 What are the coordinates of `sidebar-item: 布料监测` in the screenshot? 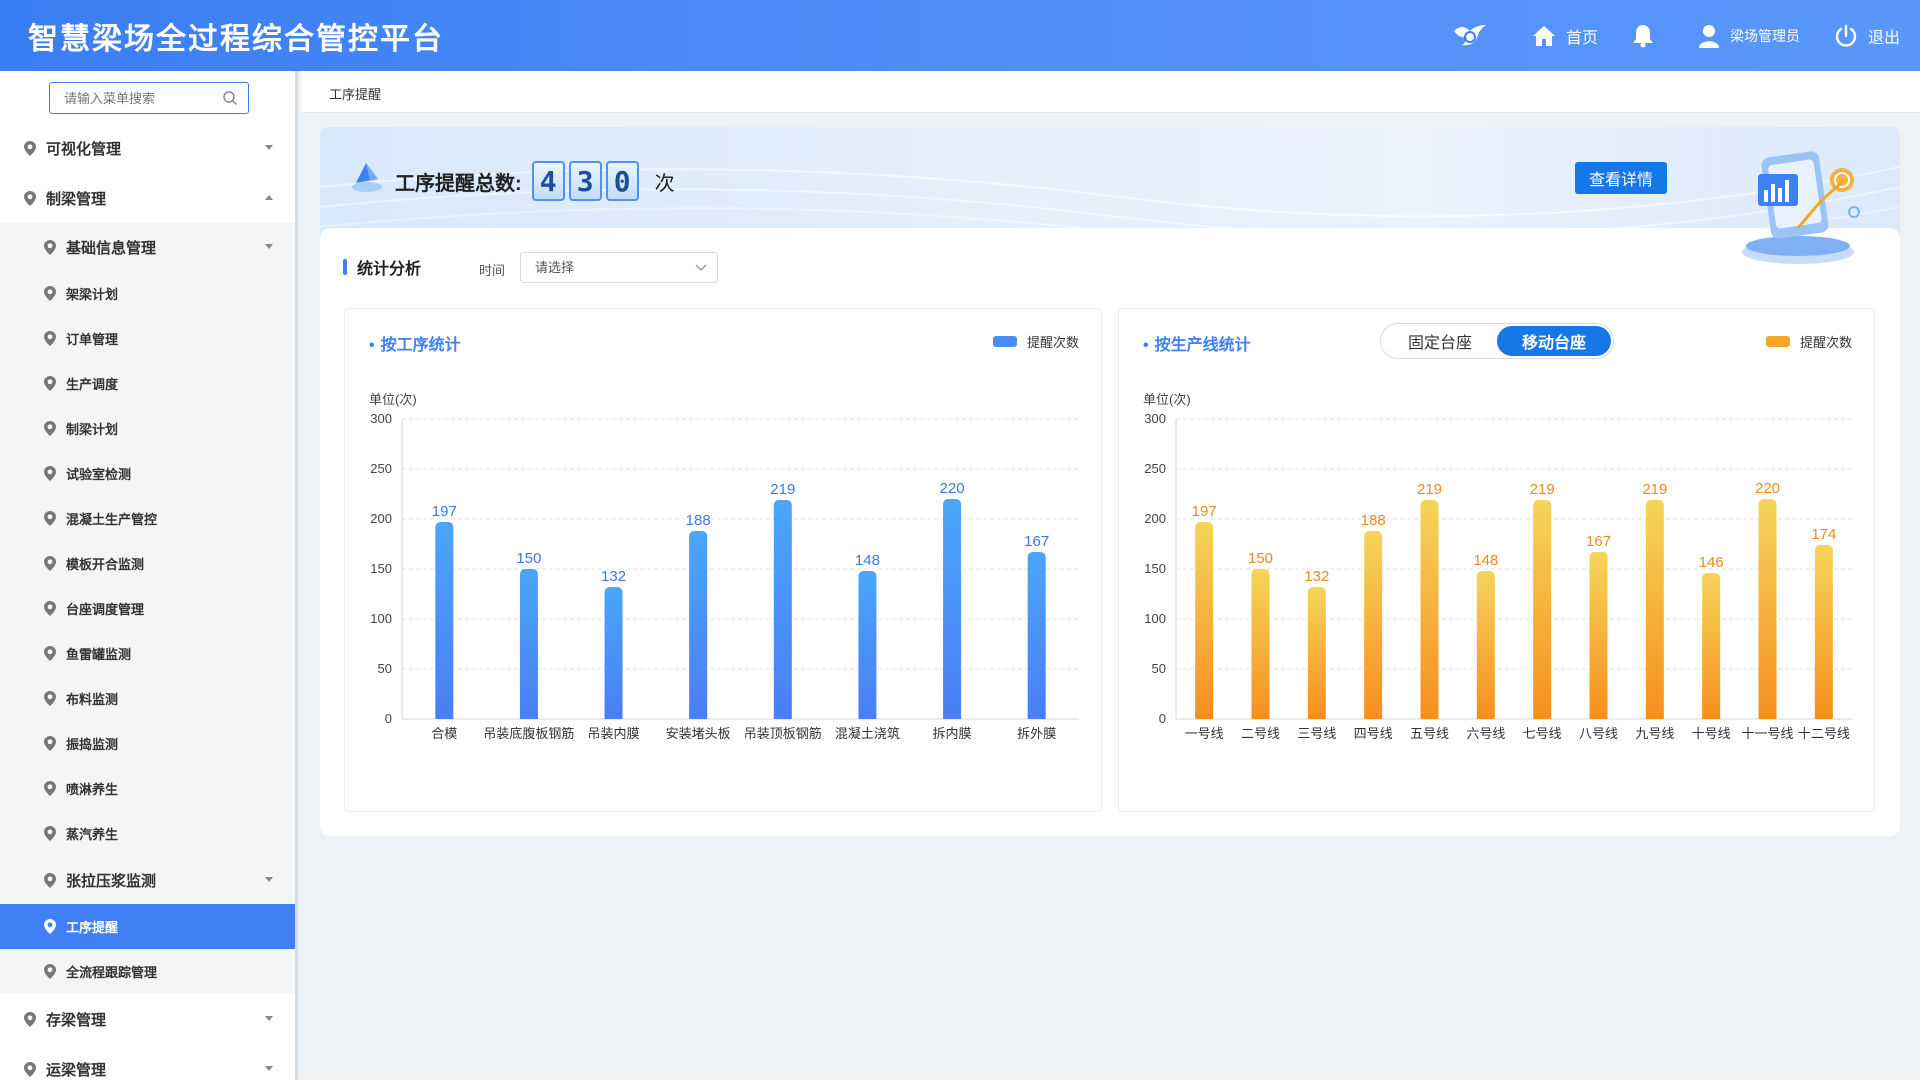 It's located at (147, 698).